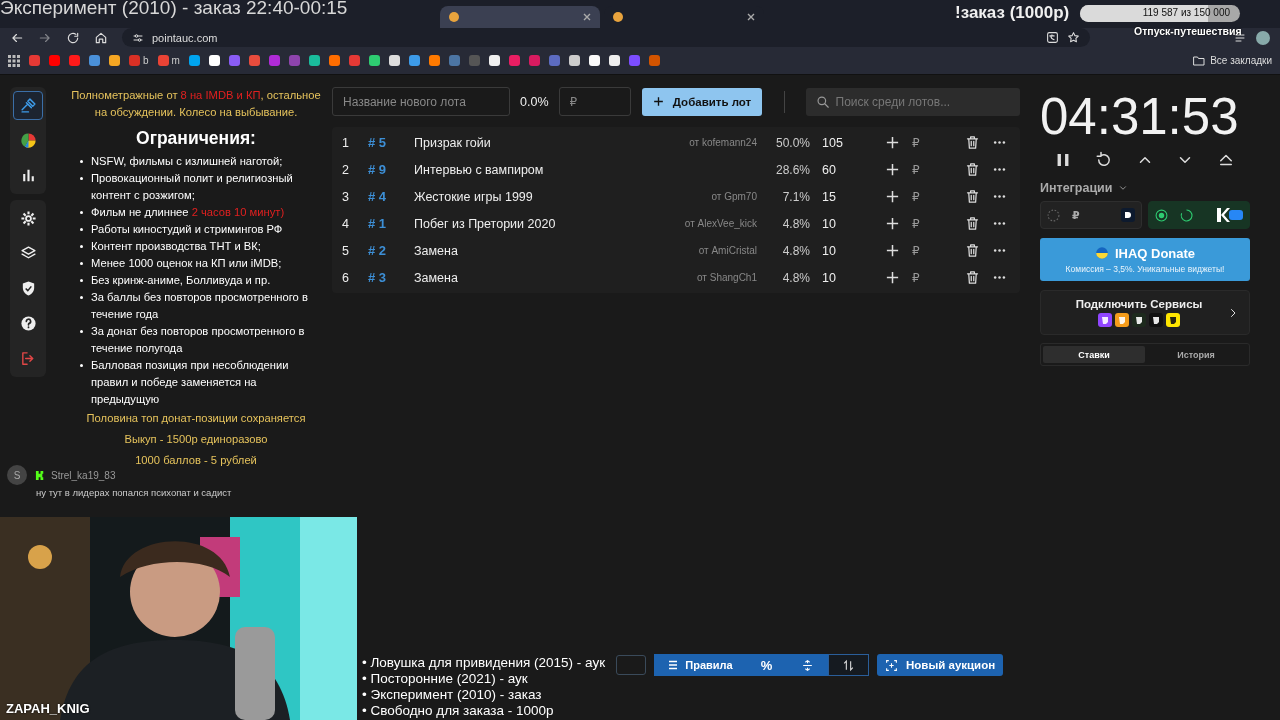 The width and height of the screenshot is (1280, 720). I want to click on new-auction-button: Новый аукцион, so click(940, 665).